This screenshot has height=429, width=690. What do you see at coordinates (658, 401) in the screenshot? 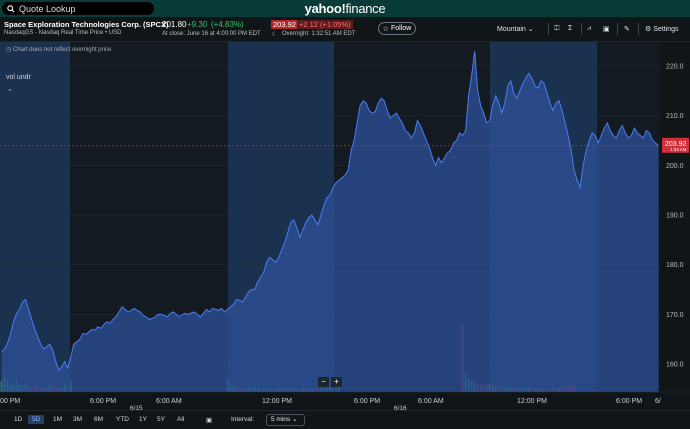
I see `x-tick-label: 6/` at bounding box center [658, 401].